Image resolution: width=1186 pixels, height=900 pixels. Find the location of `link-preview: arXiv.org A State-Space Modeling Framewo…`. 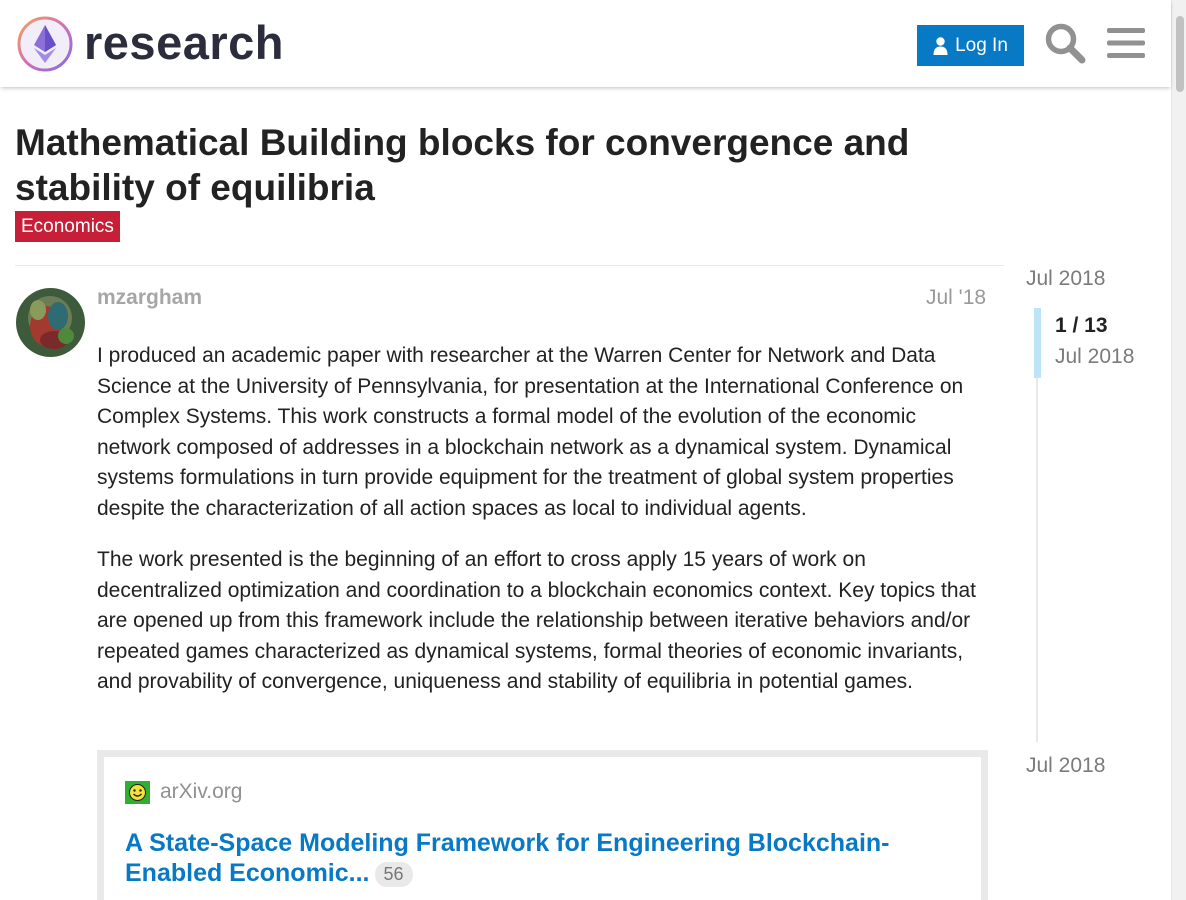

link-preview: arXiv.org A State-Space Modeling Framewo… is located at coordinates (542, 825).